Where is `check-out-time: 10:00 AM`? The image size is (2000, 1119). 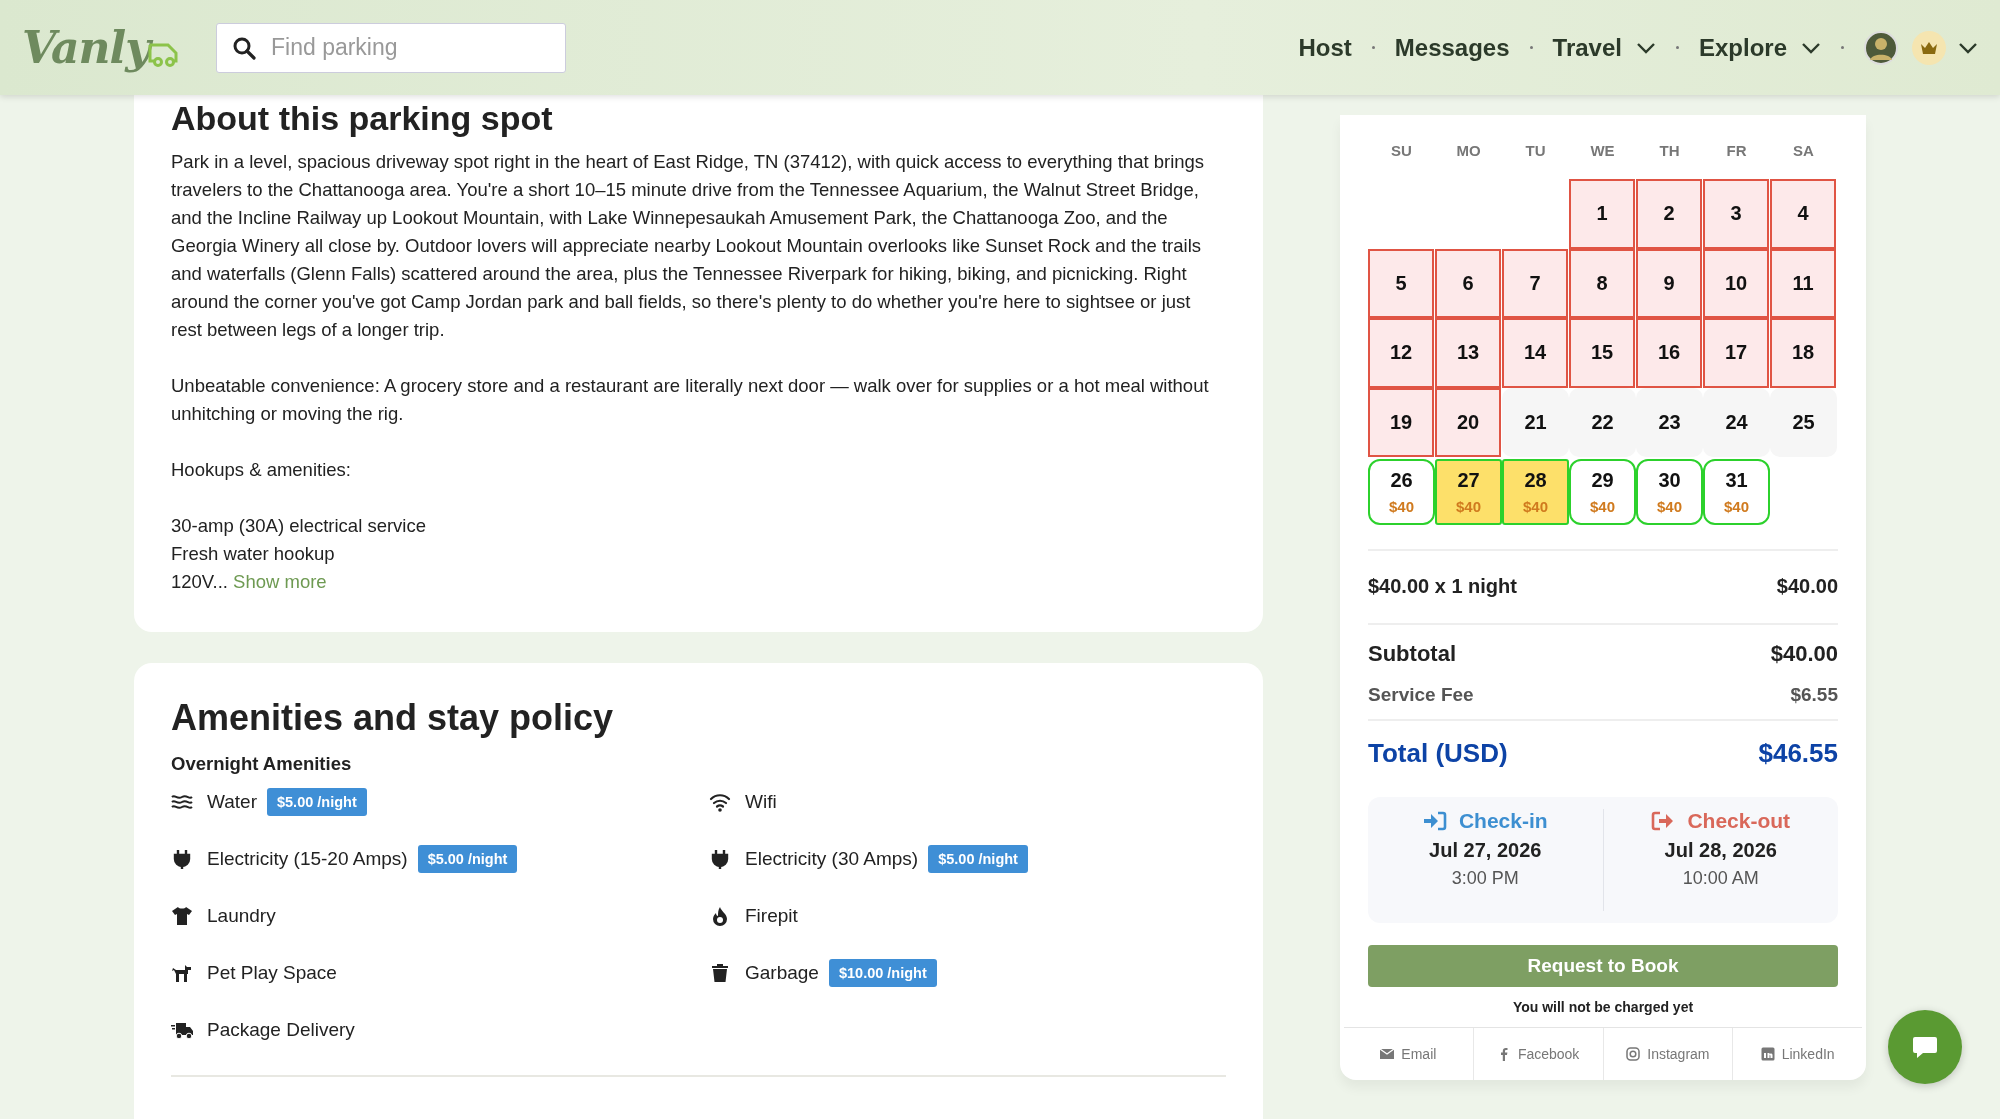
check-out-time: 10:00 AM is located at coordinates (1720, 878).